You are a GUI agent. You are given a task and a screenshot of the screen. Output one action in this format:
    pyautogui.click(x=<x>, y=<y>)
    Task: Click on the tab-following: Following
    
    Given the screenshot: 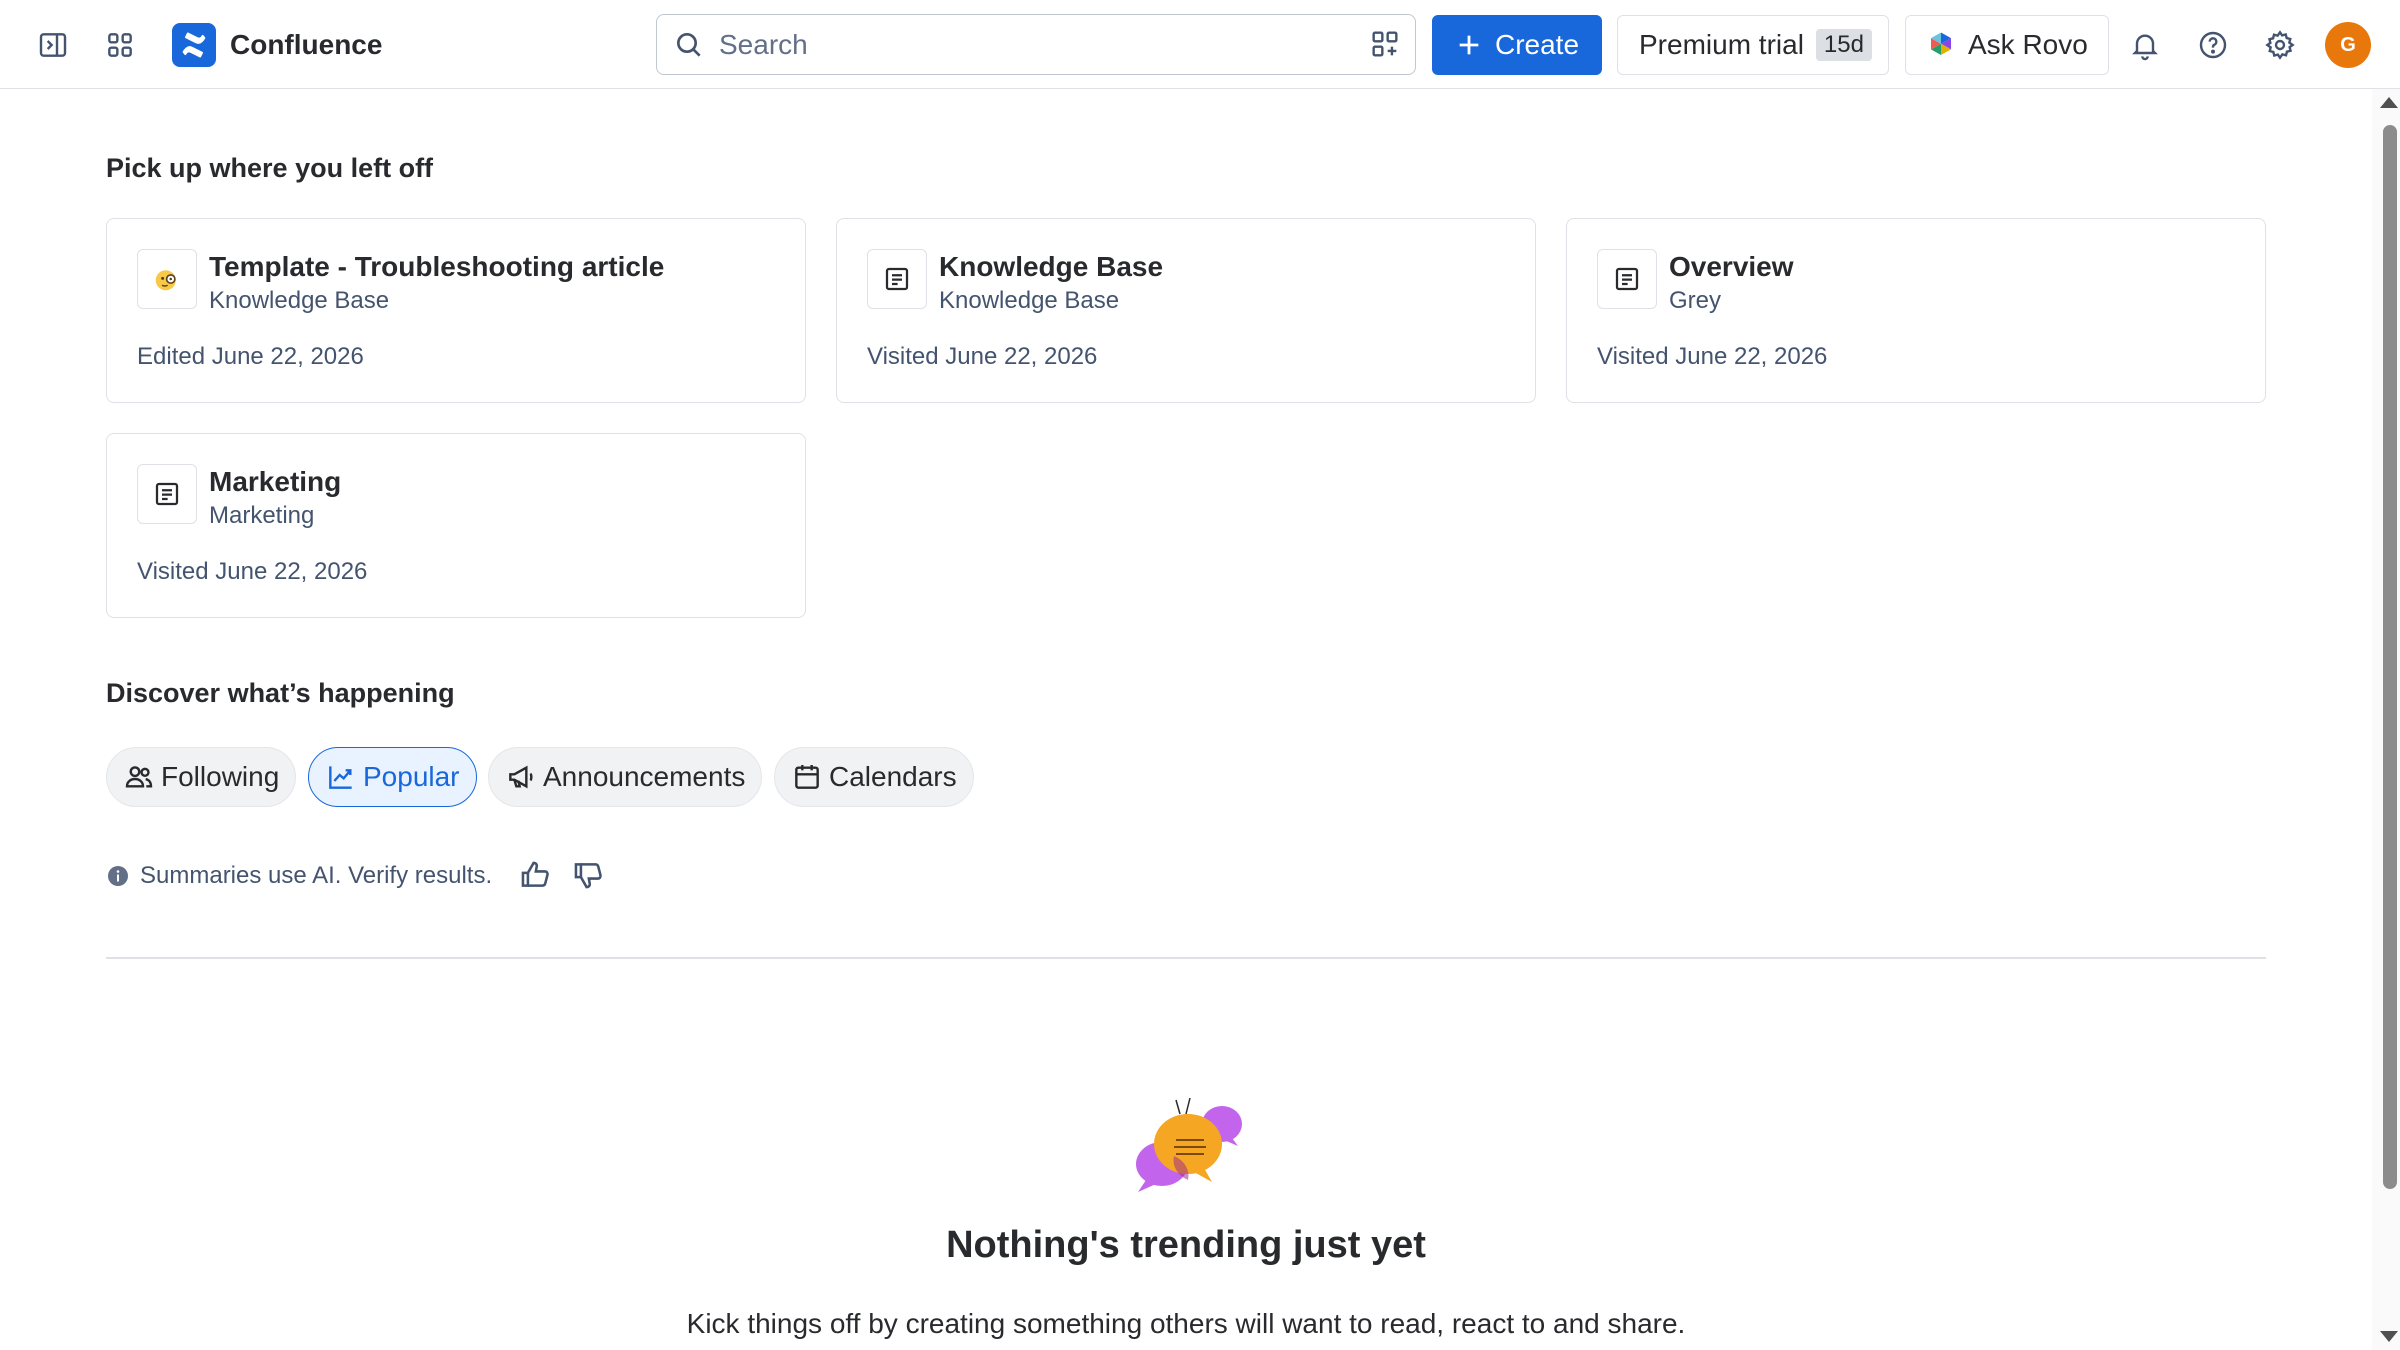 What is the action you would take?
    pyautogui.click(x=201, y=777)
    